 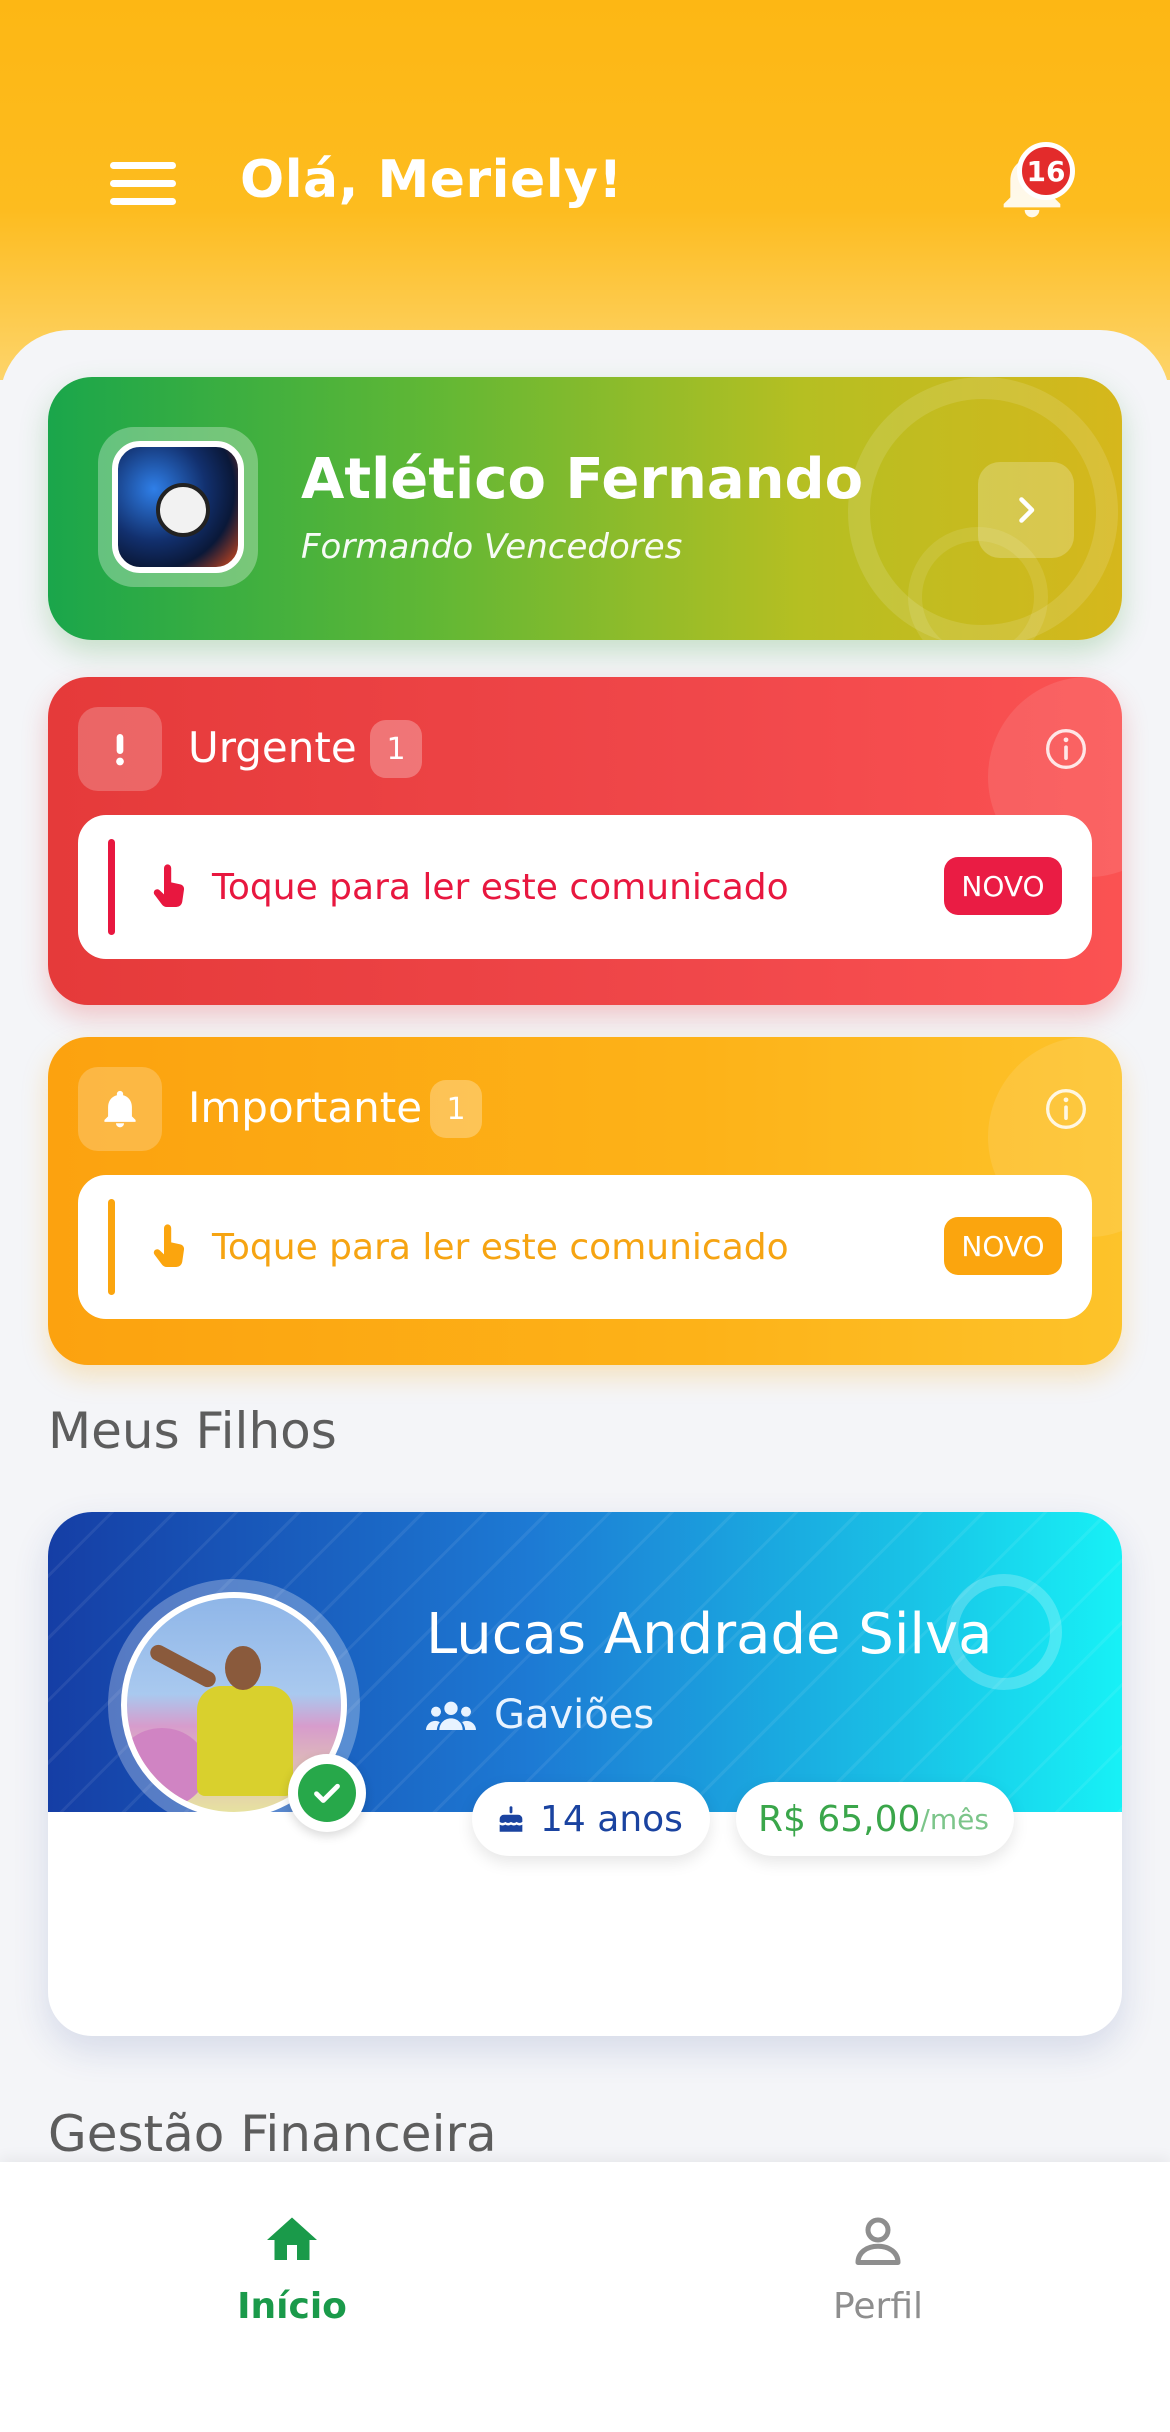 I want to click on bottom-navigation: Início Perfil, so click(x=585, y=2297).